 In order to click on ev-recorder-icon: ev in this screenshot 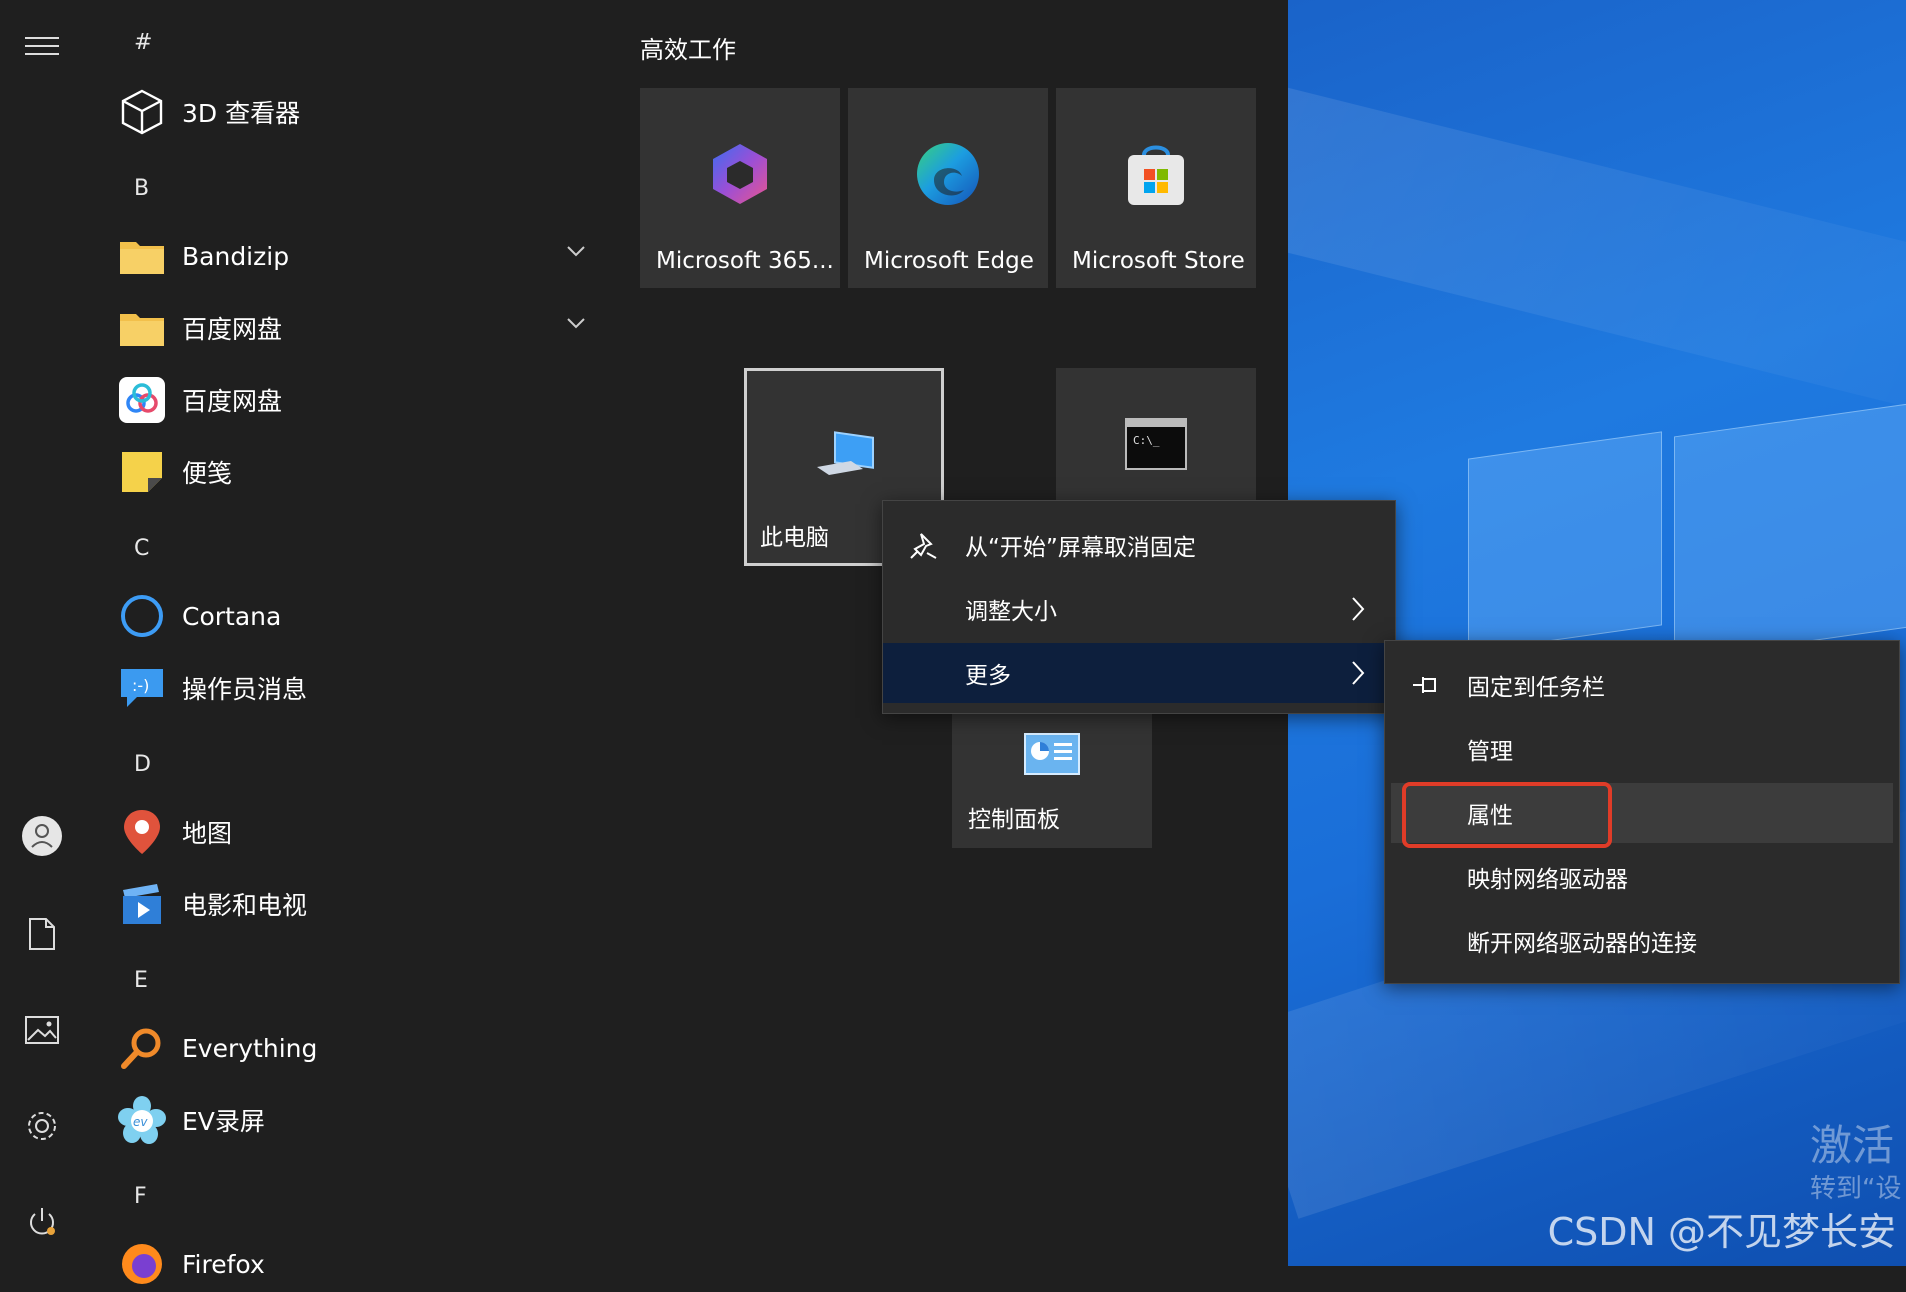, I will do `click(142, 1120)`.